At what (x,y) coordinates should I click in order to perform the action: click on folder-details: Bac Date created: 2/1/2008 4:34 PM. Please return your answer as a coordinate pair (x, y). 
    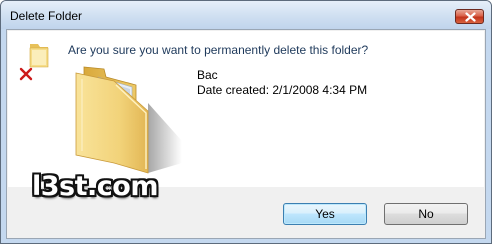
    Looking at the image, I should click on (282, 83).